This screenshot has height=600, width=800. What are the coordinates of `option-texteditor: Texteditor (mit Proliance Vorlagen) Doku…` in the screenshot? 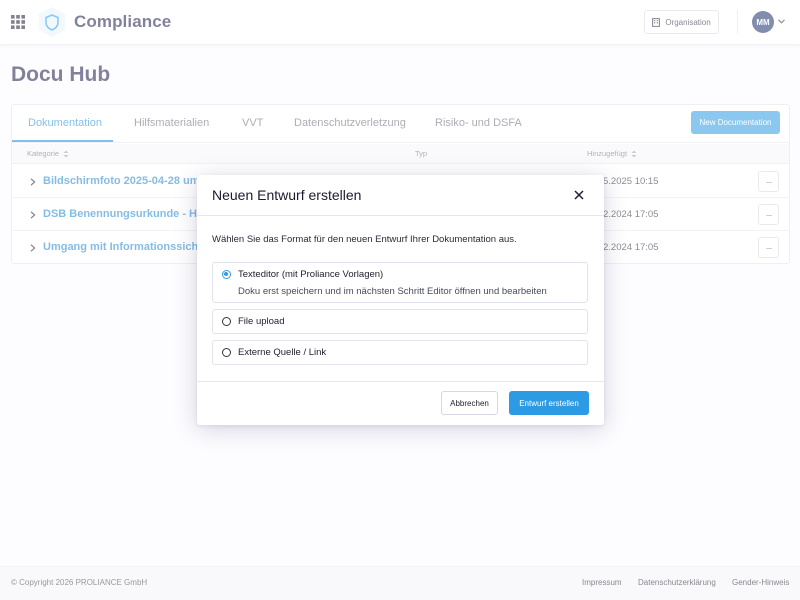 It's located at (400, 282).